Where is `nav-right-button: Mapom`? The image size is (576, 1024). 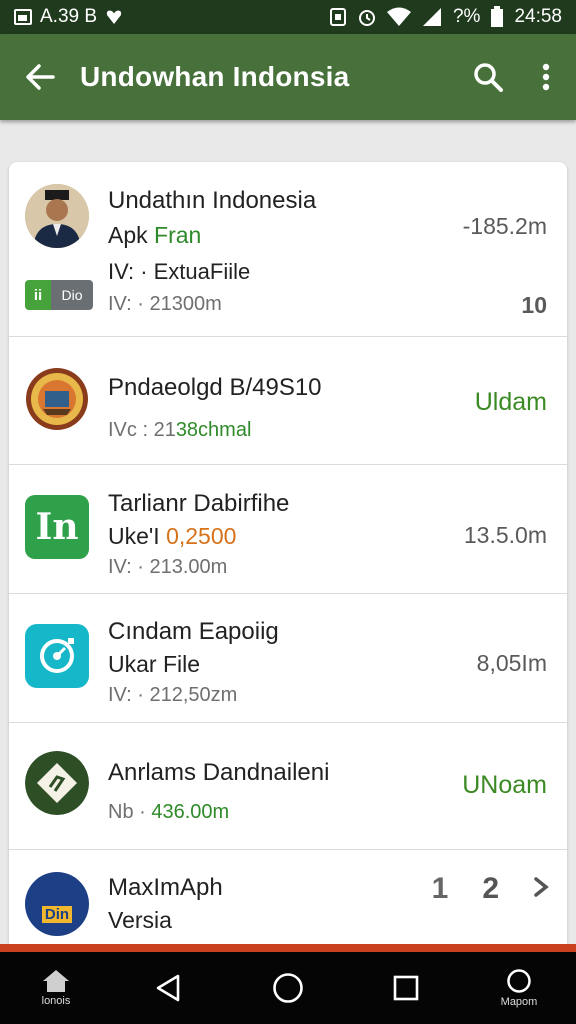
nav-right-button: Mapom is located at coordinates (519, 988).